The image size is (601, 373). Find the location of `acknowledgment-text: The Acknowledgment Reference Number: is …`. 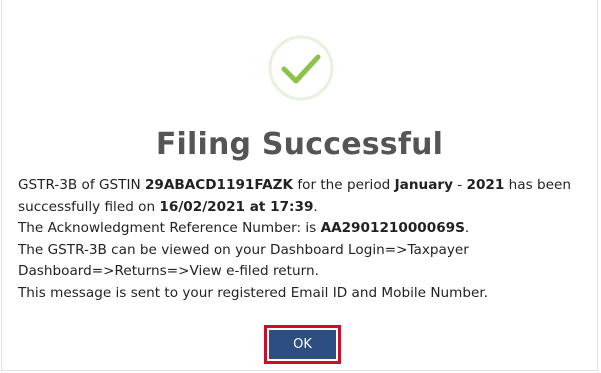

acknowledgment-text: The Acknowledgment Reference Number: is … is located at coordinates (244, 228).